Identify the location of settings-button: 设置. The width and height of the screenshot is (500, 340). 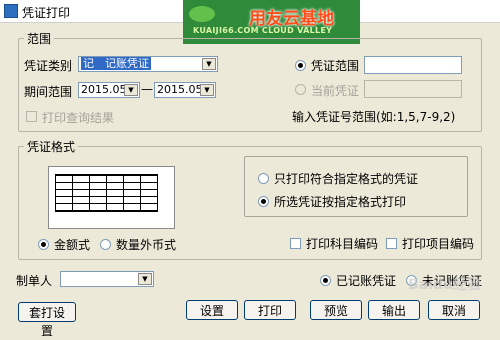
(212, 310).